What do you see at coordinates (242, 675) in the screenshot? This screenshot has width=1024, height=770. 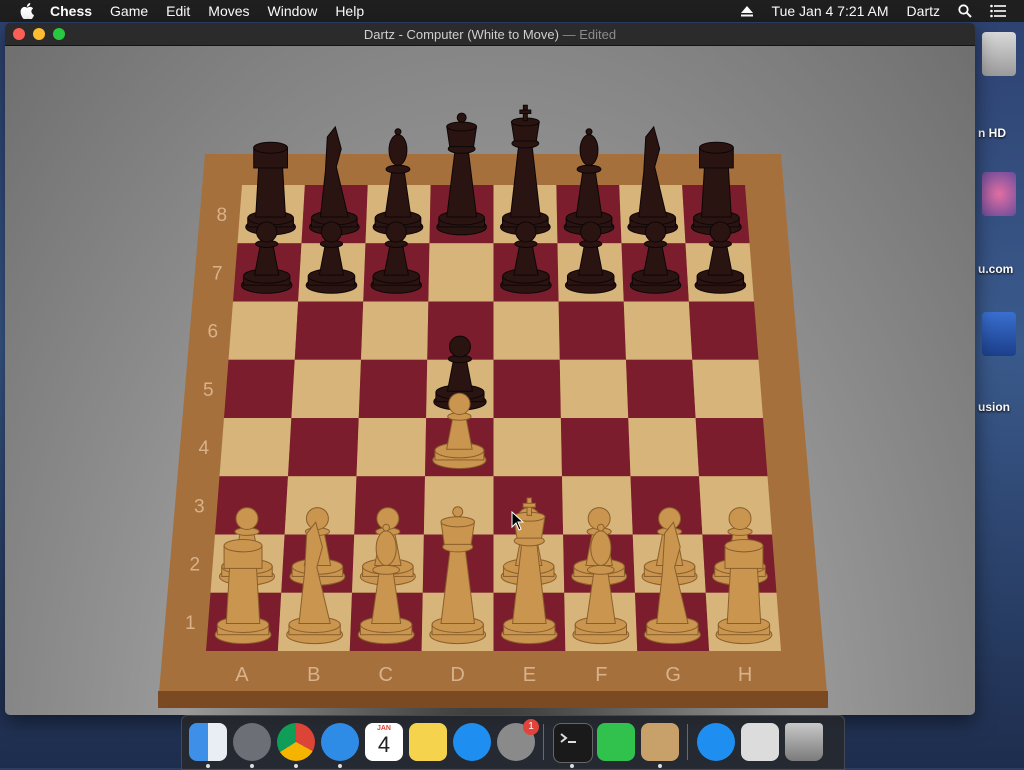 I see `file-label-a: A` at bounding box center [242, 675].